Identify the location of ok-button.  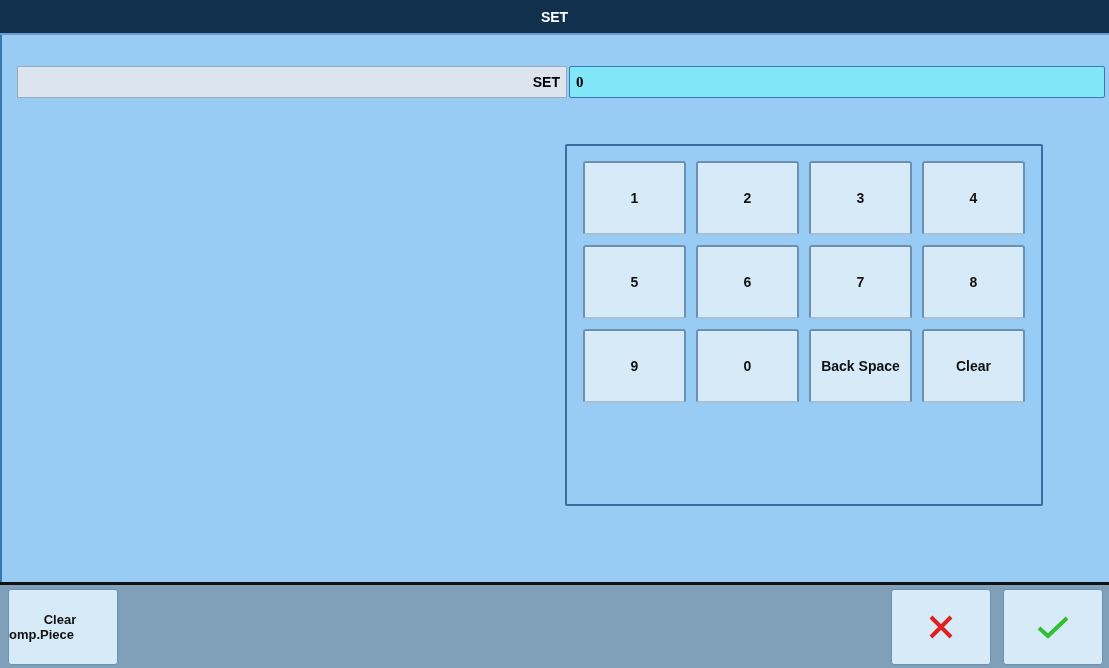
(1053, 626).